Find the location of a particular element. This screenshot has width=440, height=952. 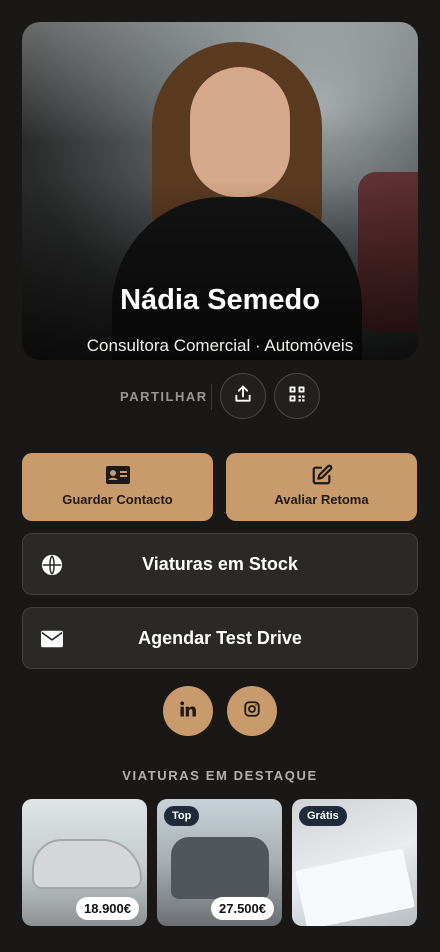

trade-in-label: Avaliar Retoma is located at coordinates (321, 499).